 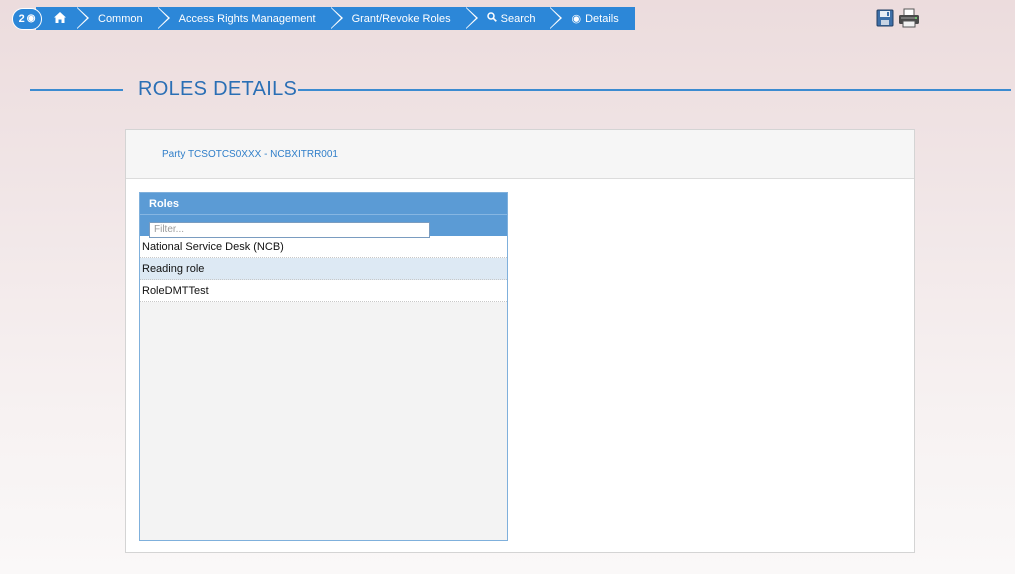 What do you see at coordinates (289, 229) in the screenshot?
I see `filter-input` at bounding box center [289, 229].